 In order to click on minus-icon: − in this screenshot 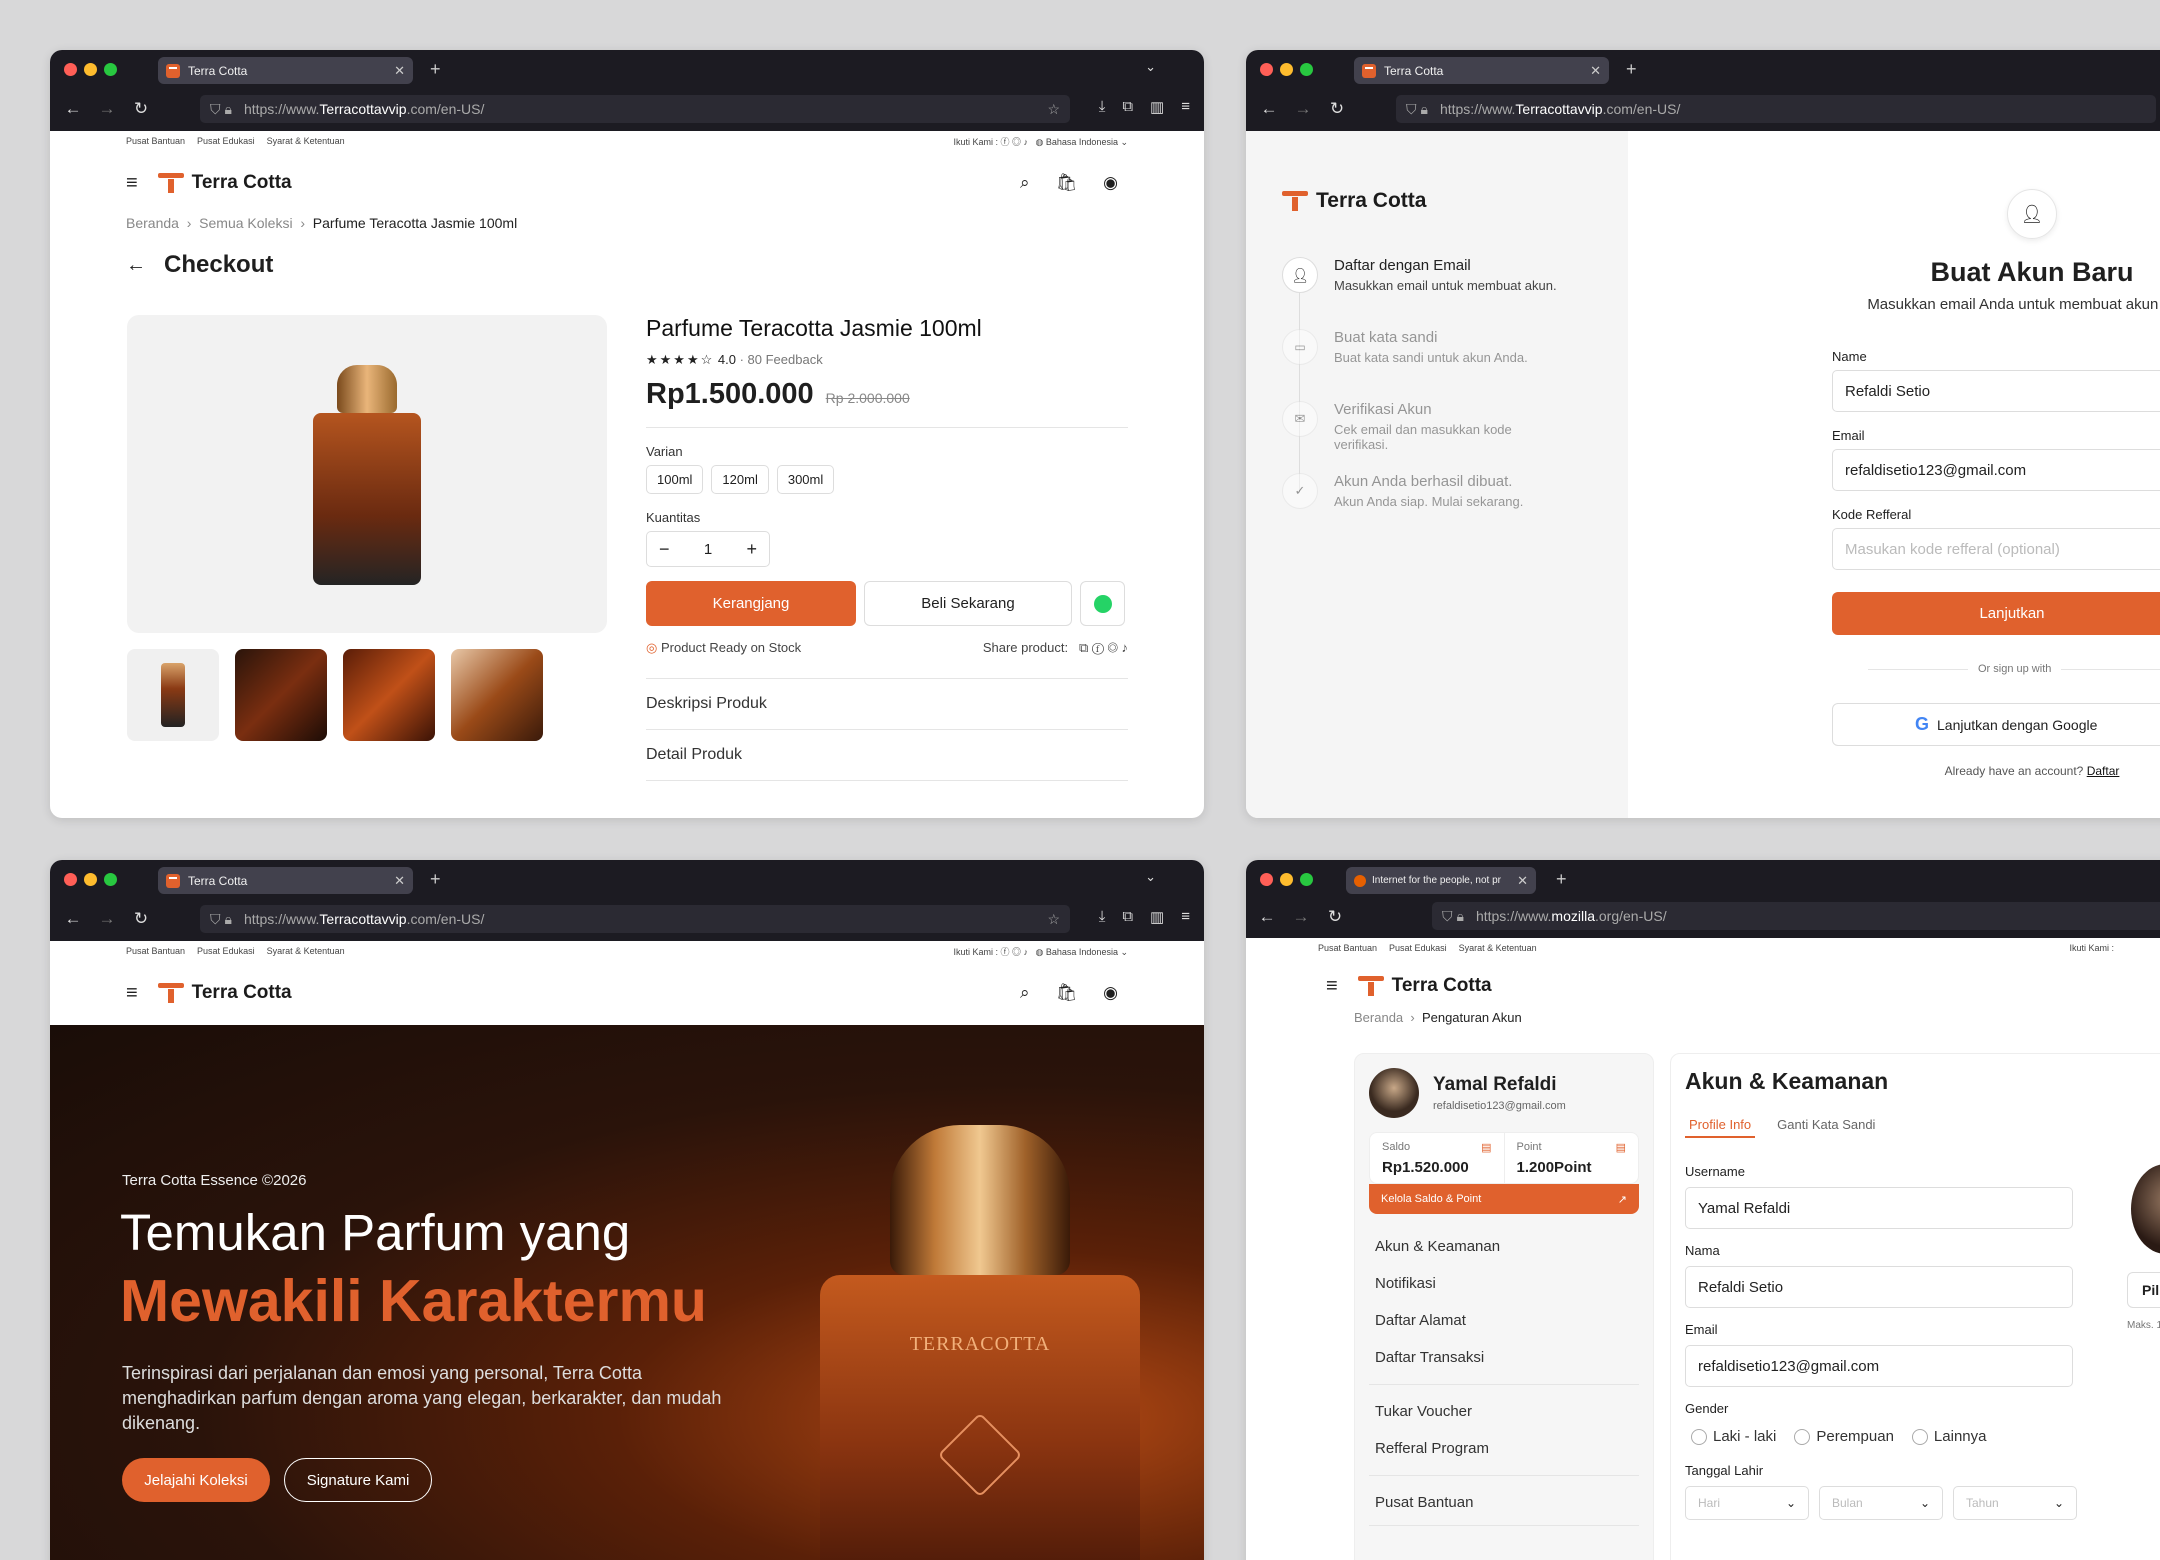, I will do `click(664, 549)`.